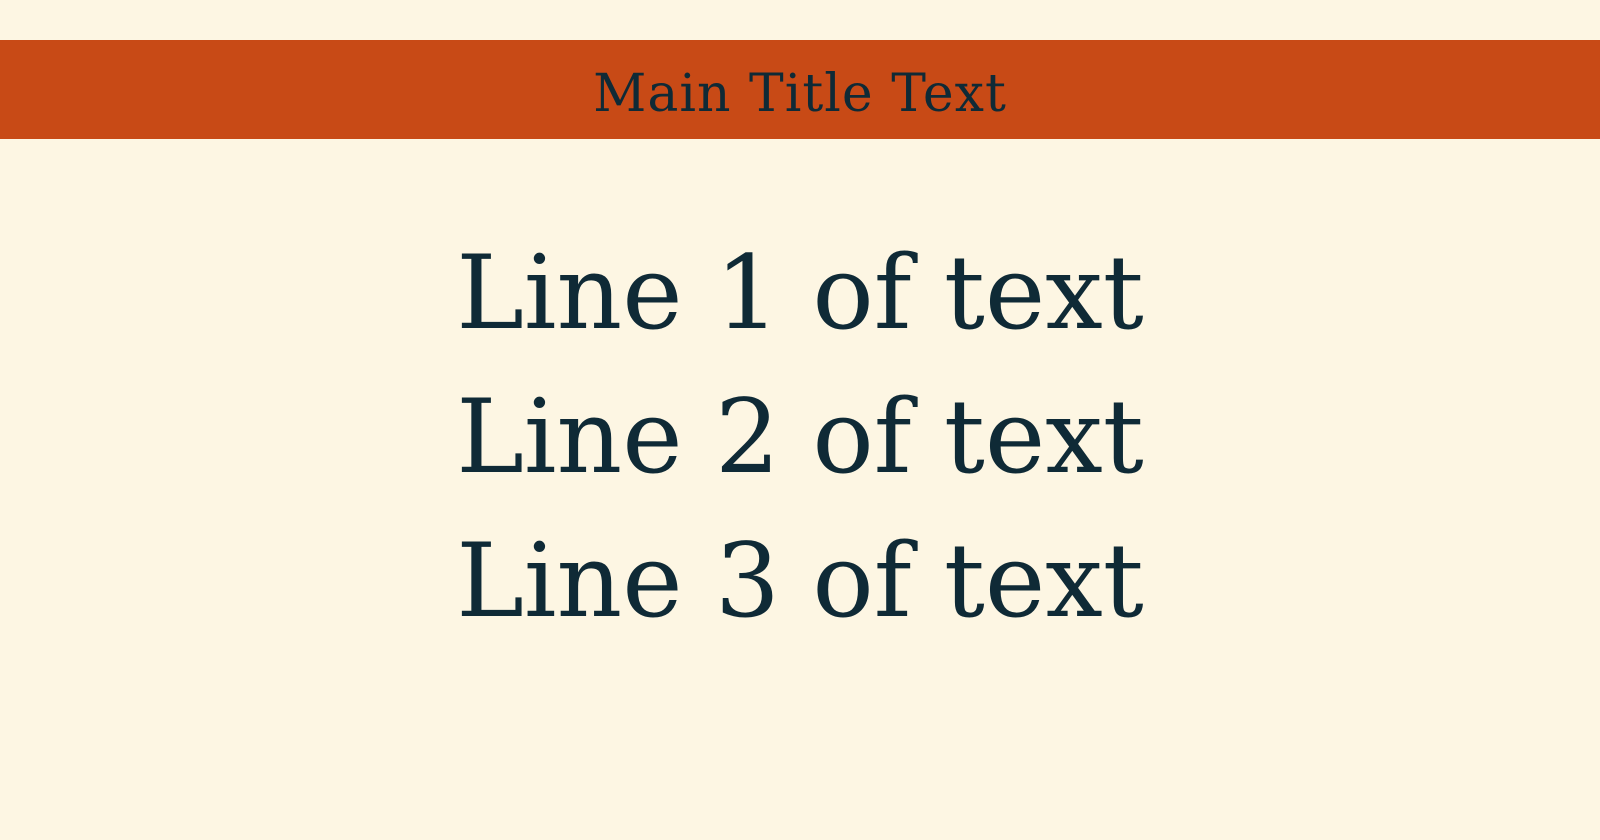 The width and height of the screenshot is (1600, 840). Describe the element at coordinates (800, 293) in the screenshot. I see `text-line-1: Line 1 of text` at that location.